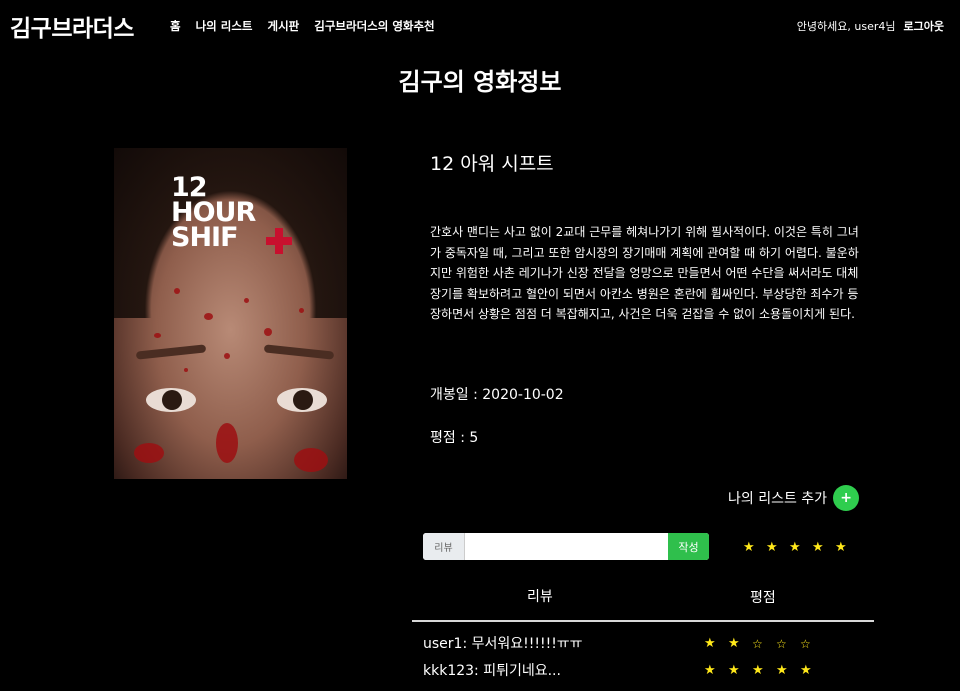 This screenshot has width=960, height=691. Describe the element at coordinates (213, 212) in the screenshot. I see `poster-title-text: 12 HOUR SHIF` at that location.